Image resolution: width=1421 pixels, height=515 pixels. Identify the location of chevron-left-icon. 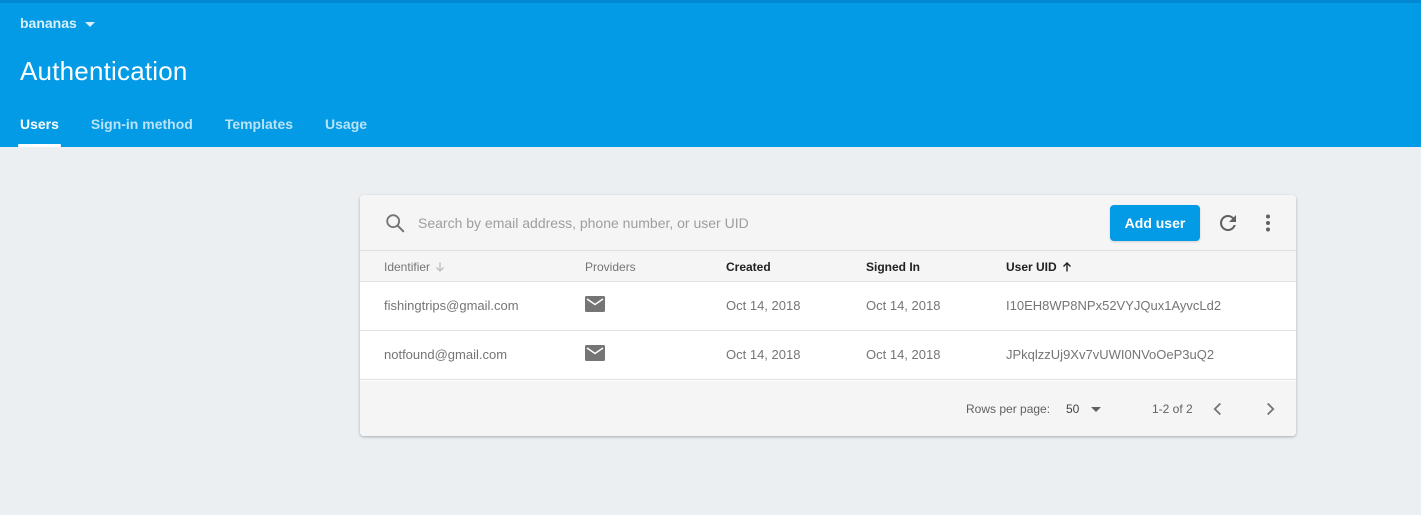
(1218, 409).